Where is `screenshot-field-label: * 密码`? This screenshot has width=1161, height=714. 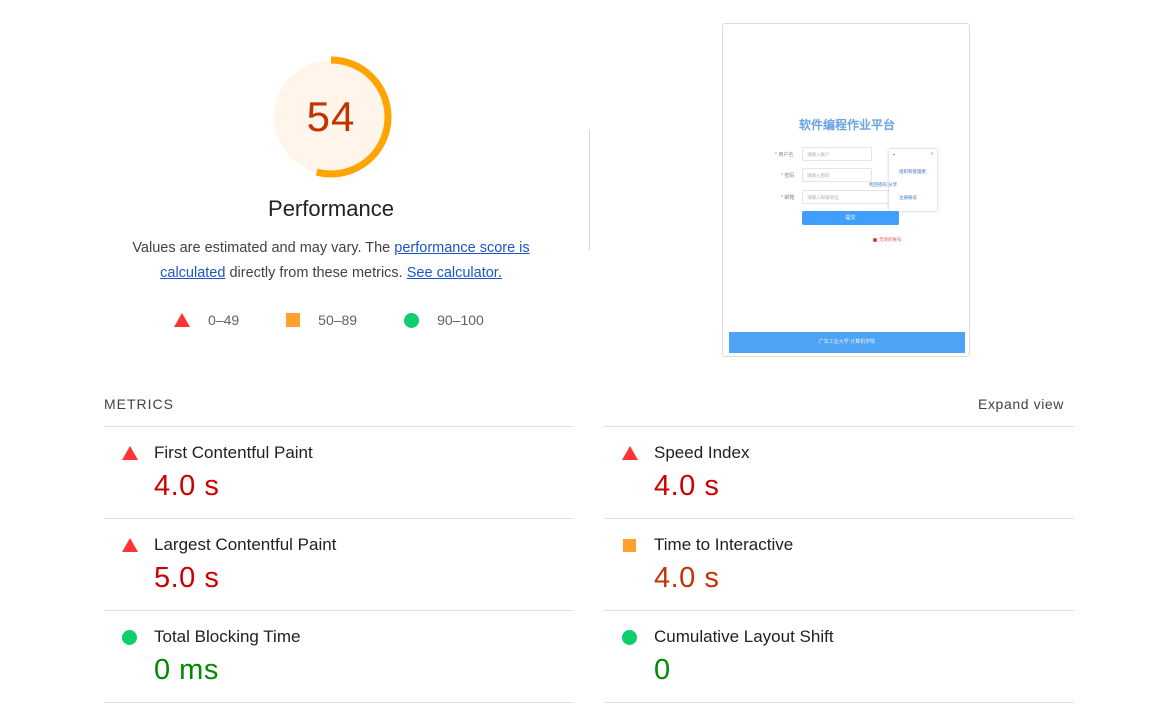 screenshot-field-label: * 密码 is located at coordinates (788, 176).